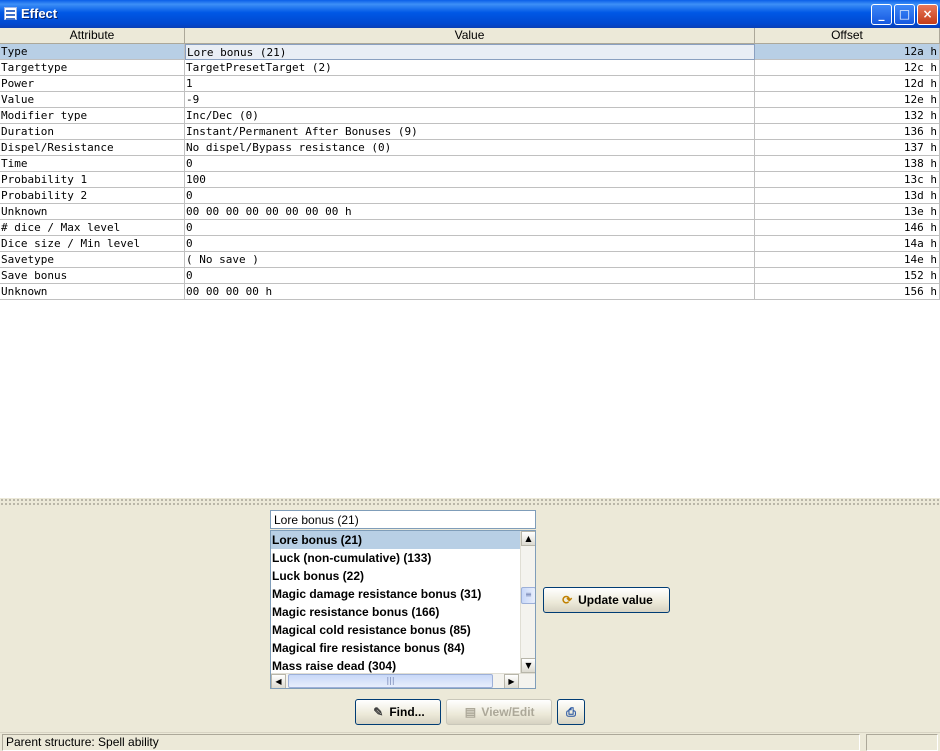 The image size is (940, 751). What do you see at coordinates (92, 68) in the screenshot?
I see `attribute-cell: Targettype` at bounding box center [92, 68].